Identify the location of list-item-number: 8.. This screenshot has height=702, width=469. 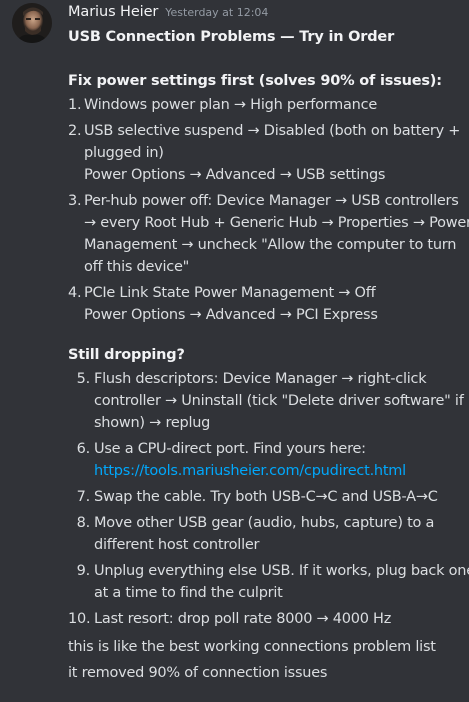
(83, 523).